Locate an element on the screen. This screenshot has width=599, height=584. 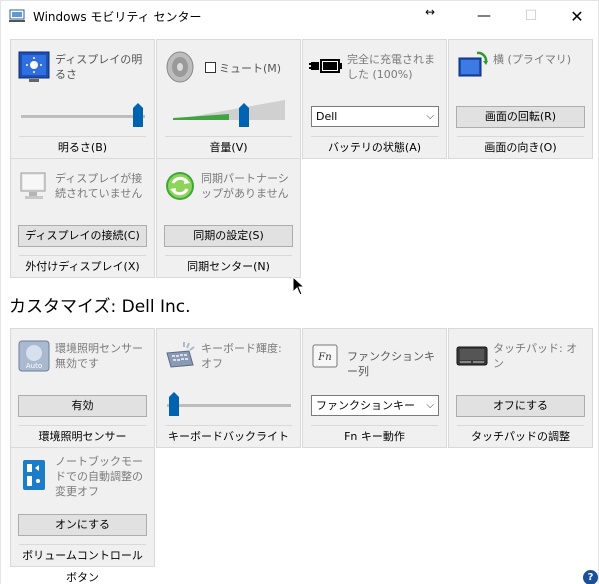
mobility-center-icon is located at coordinates (17, 15).